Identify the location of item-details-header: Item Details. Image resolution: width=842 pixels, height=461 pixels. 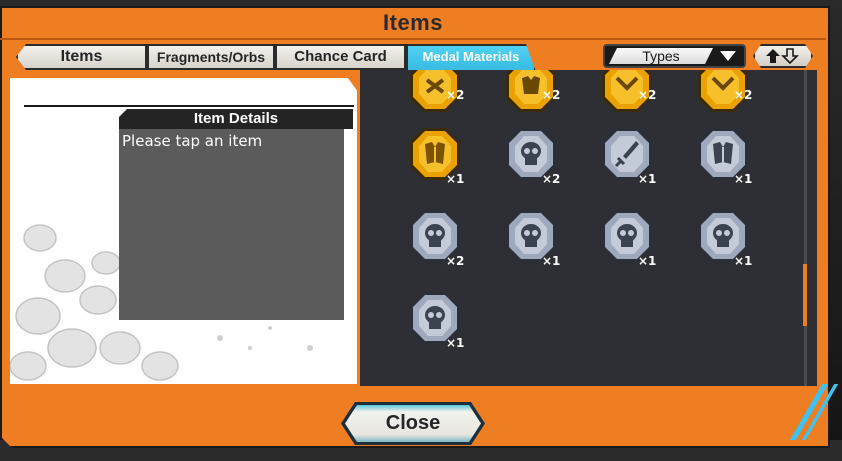
(236, 119).